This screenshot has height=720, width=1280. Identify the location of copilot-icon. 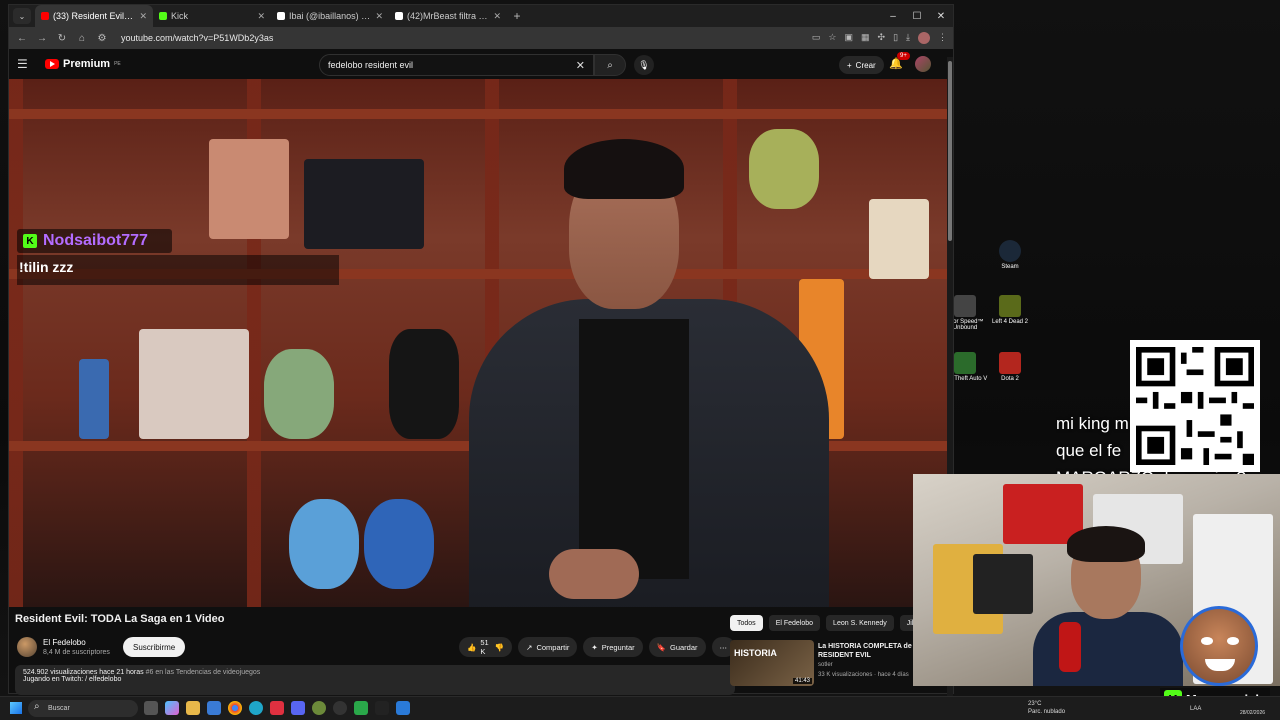
(172, 708).